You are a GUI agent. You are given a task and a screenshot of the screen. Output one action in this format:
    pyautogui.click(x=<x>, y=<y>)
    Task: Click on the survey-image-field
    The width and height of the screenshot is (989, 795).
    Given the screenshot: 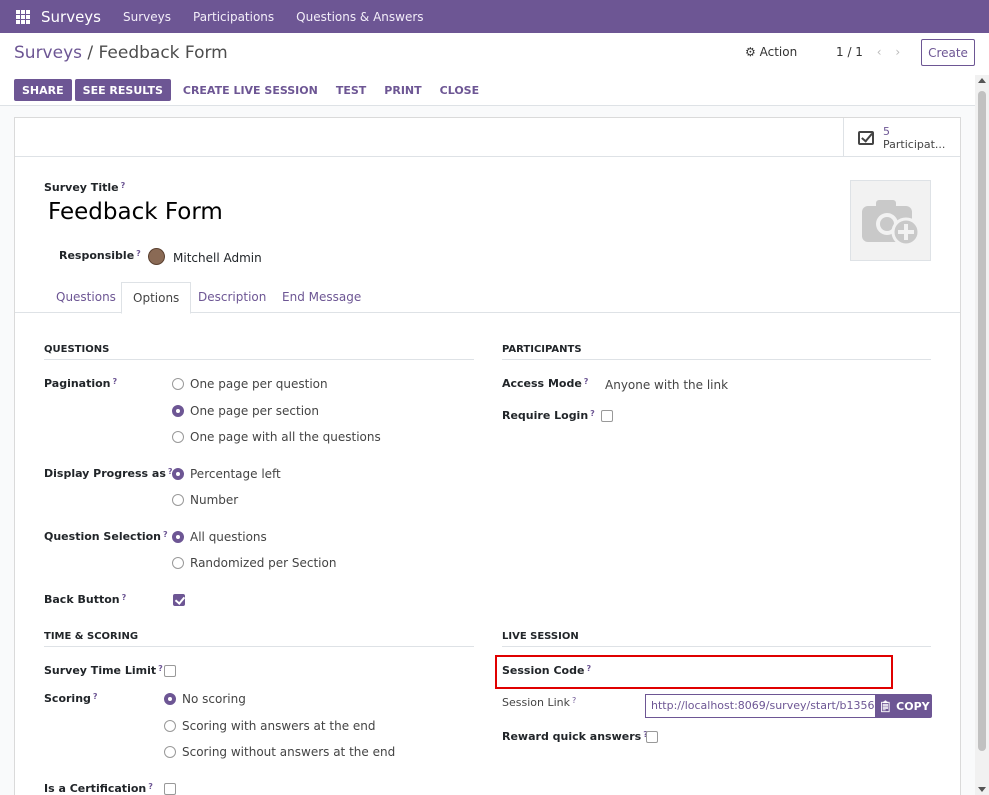 What is the action you would take?
    pyautogui.click(x=890, y=220)
    